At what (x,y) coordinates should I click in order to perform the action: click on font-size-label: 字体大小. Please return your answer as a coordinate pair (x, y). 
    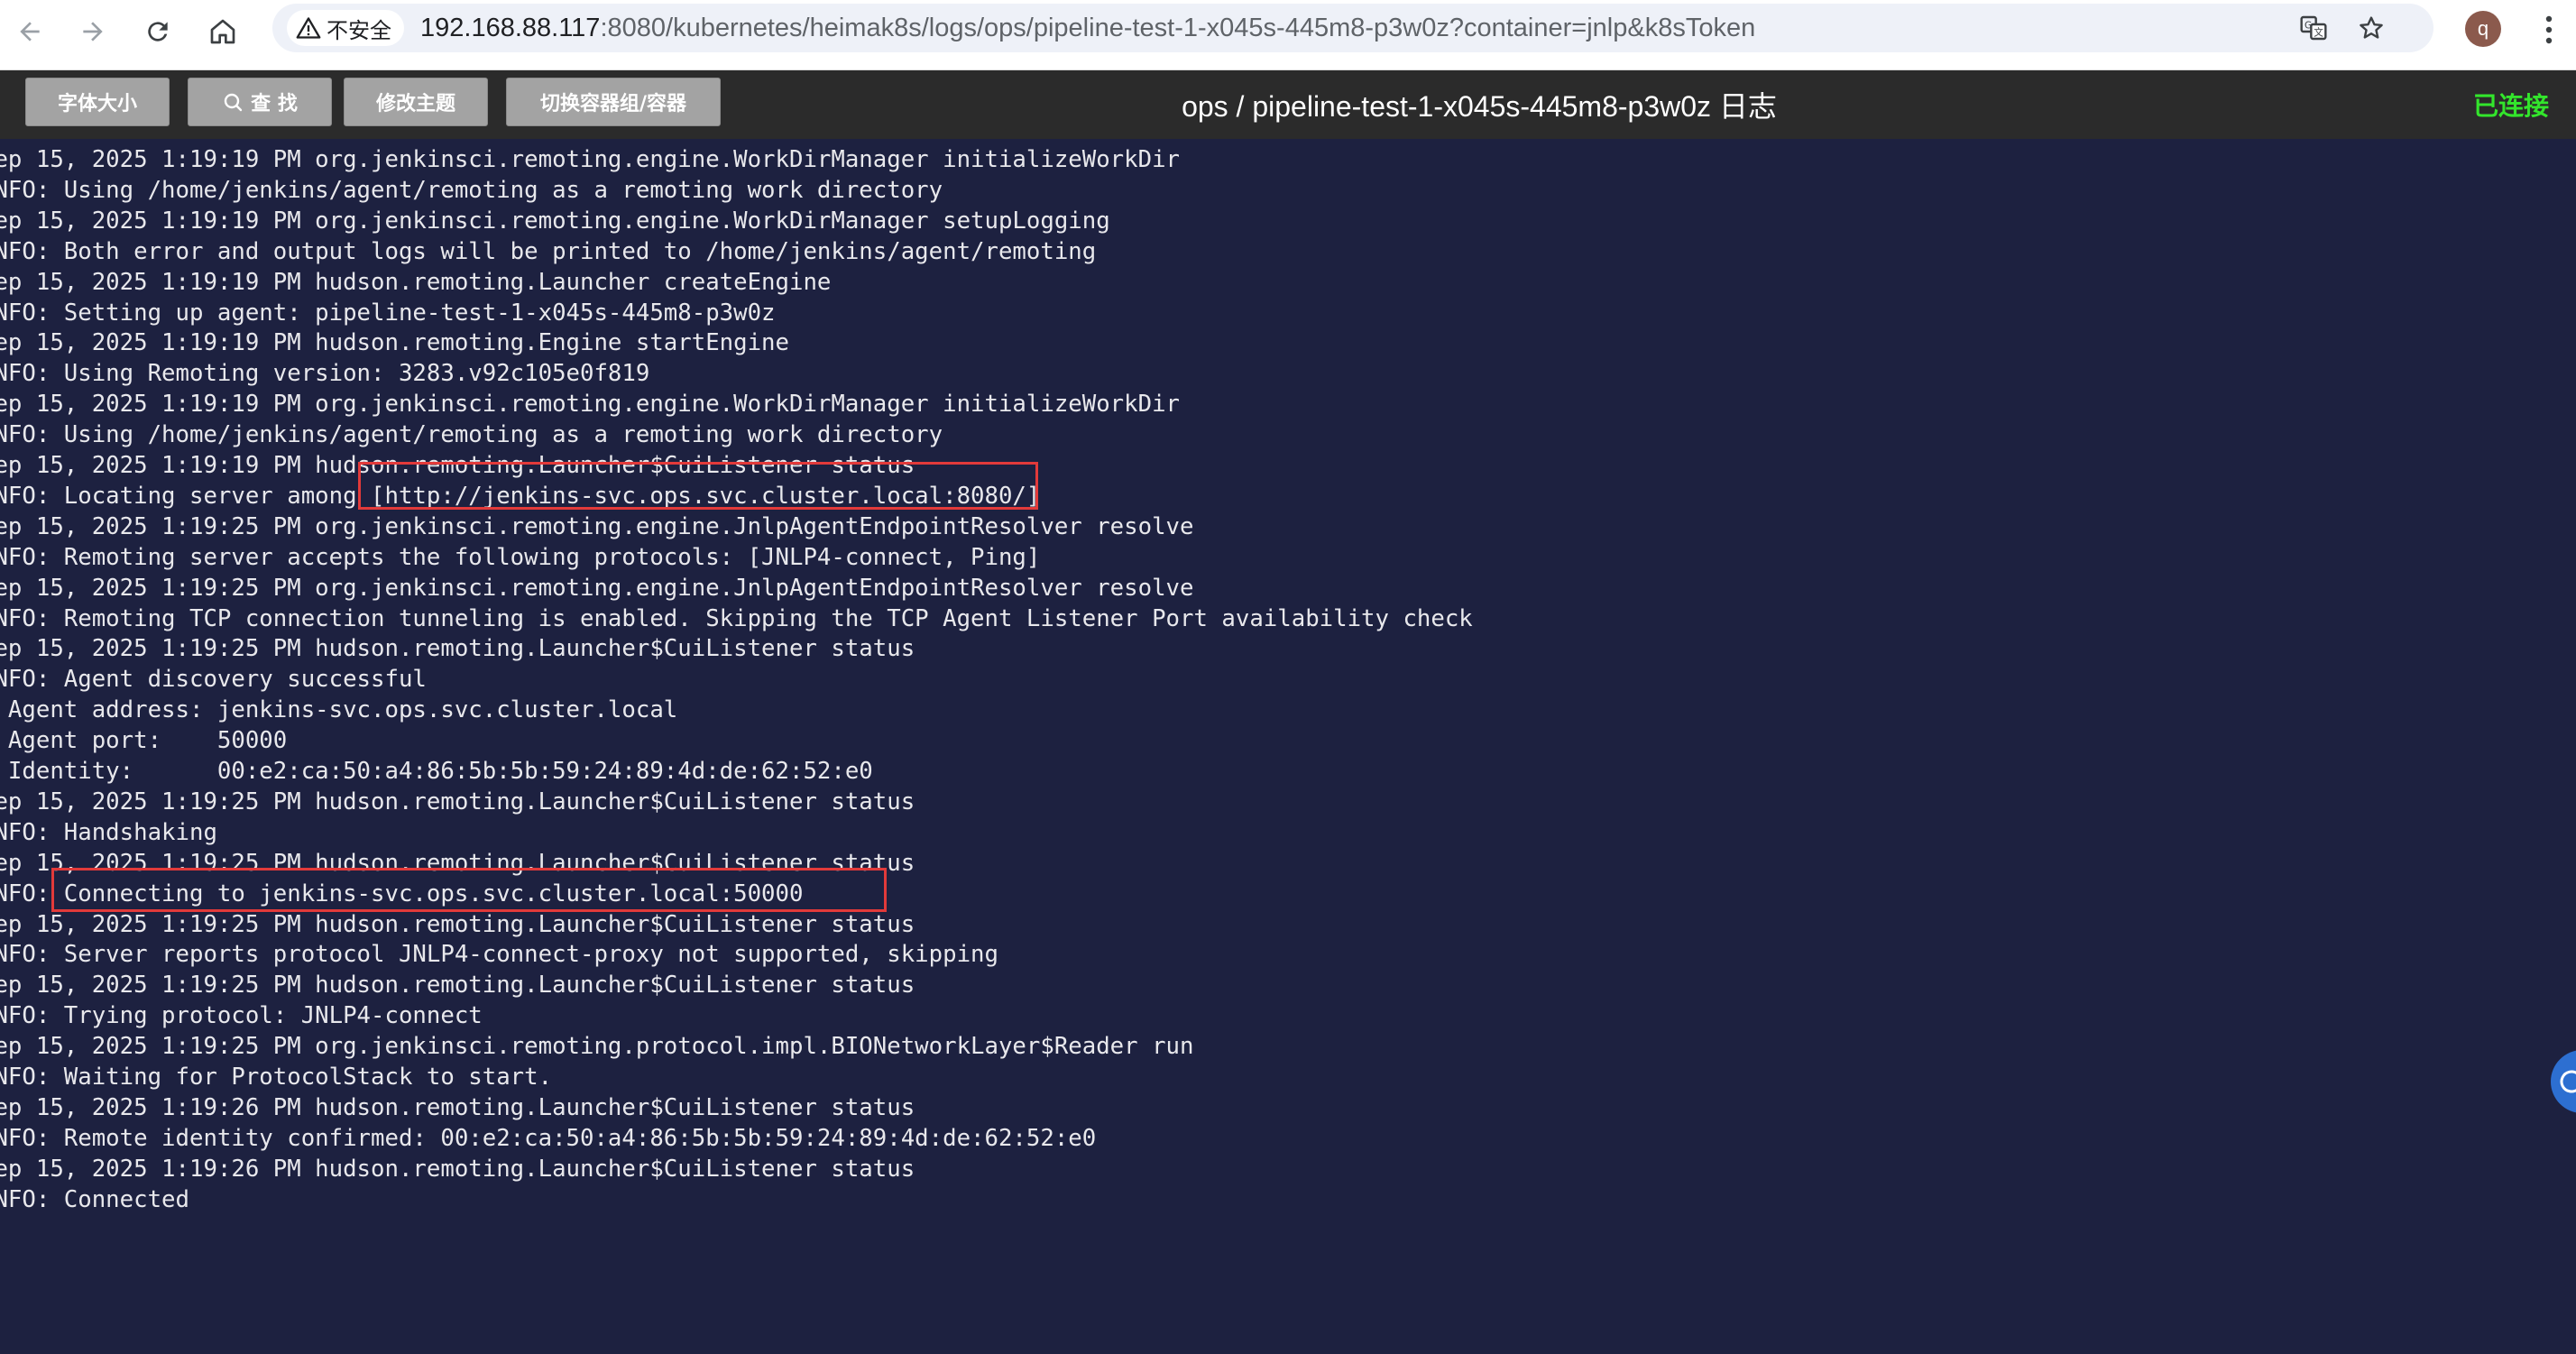
    Looking at the image, I should click on (97, 104).